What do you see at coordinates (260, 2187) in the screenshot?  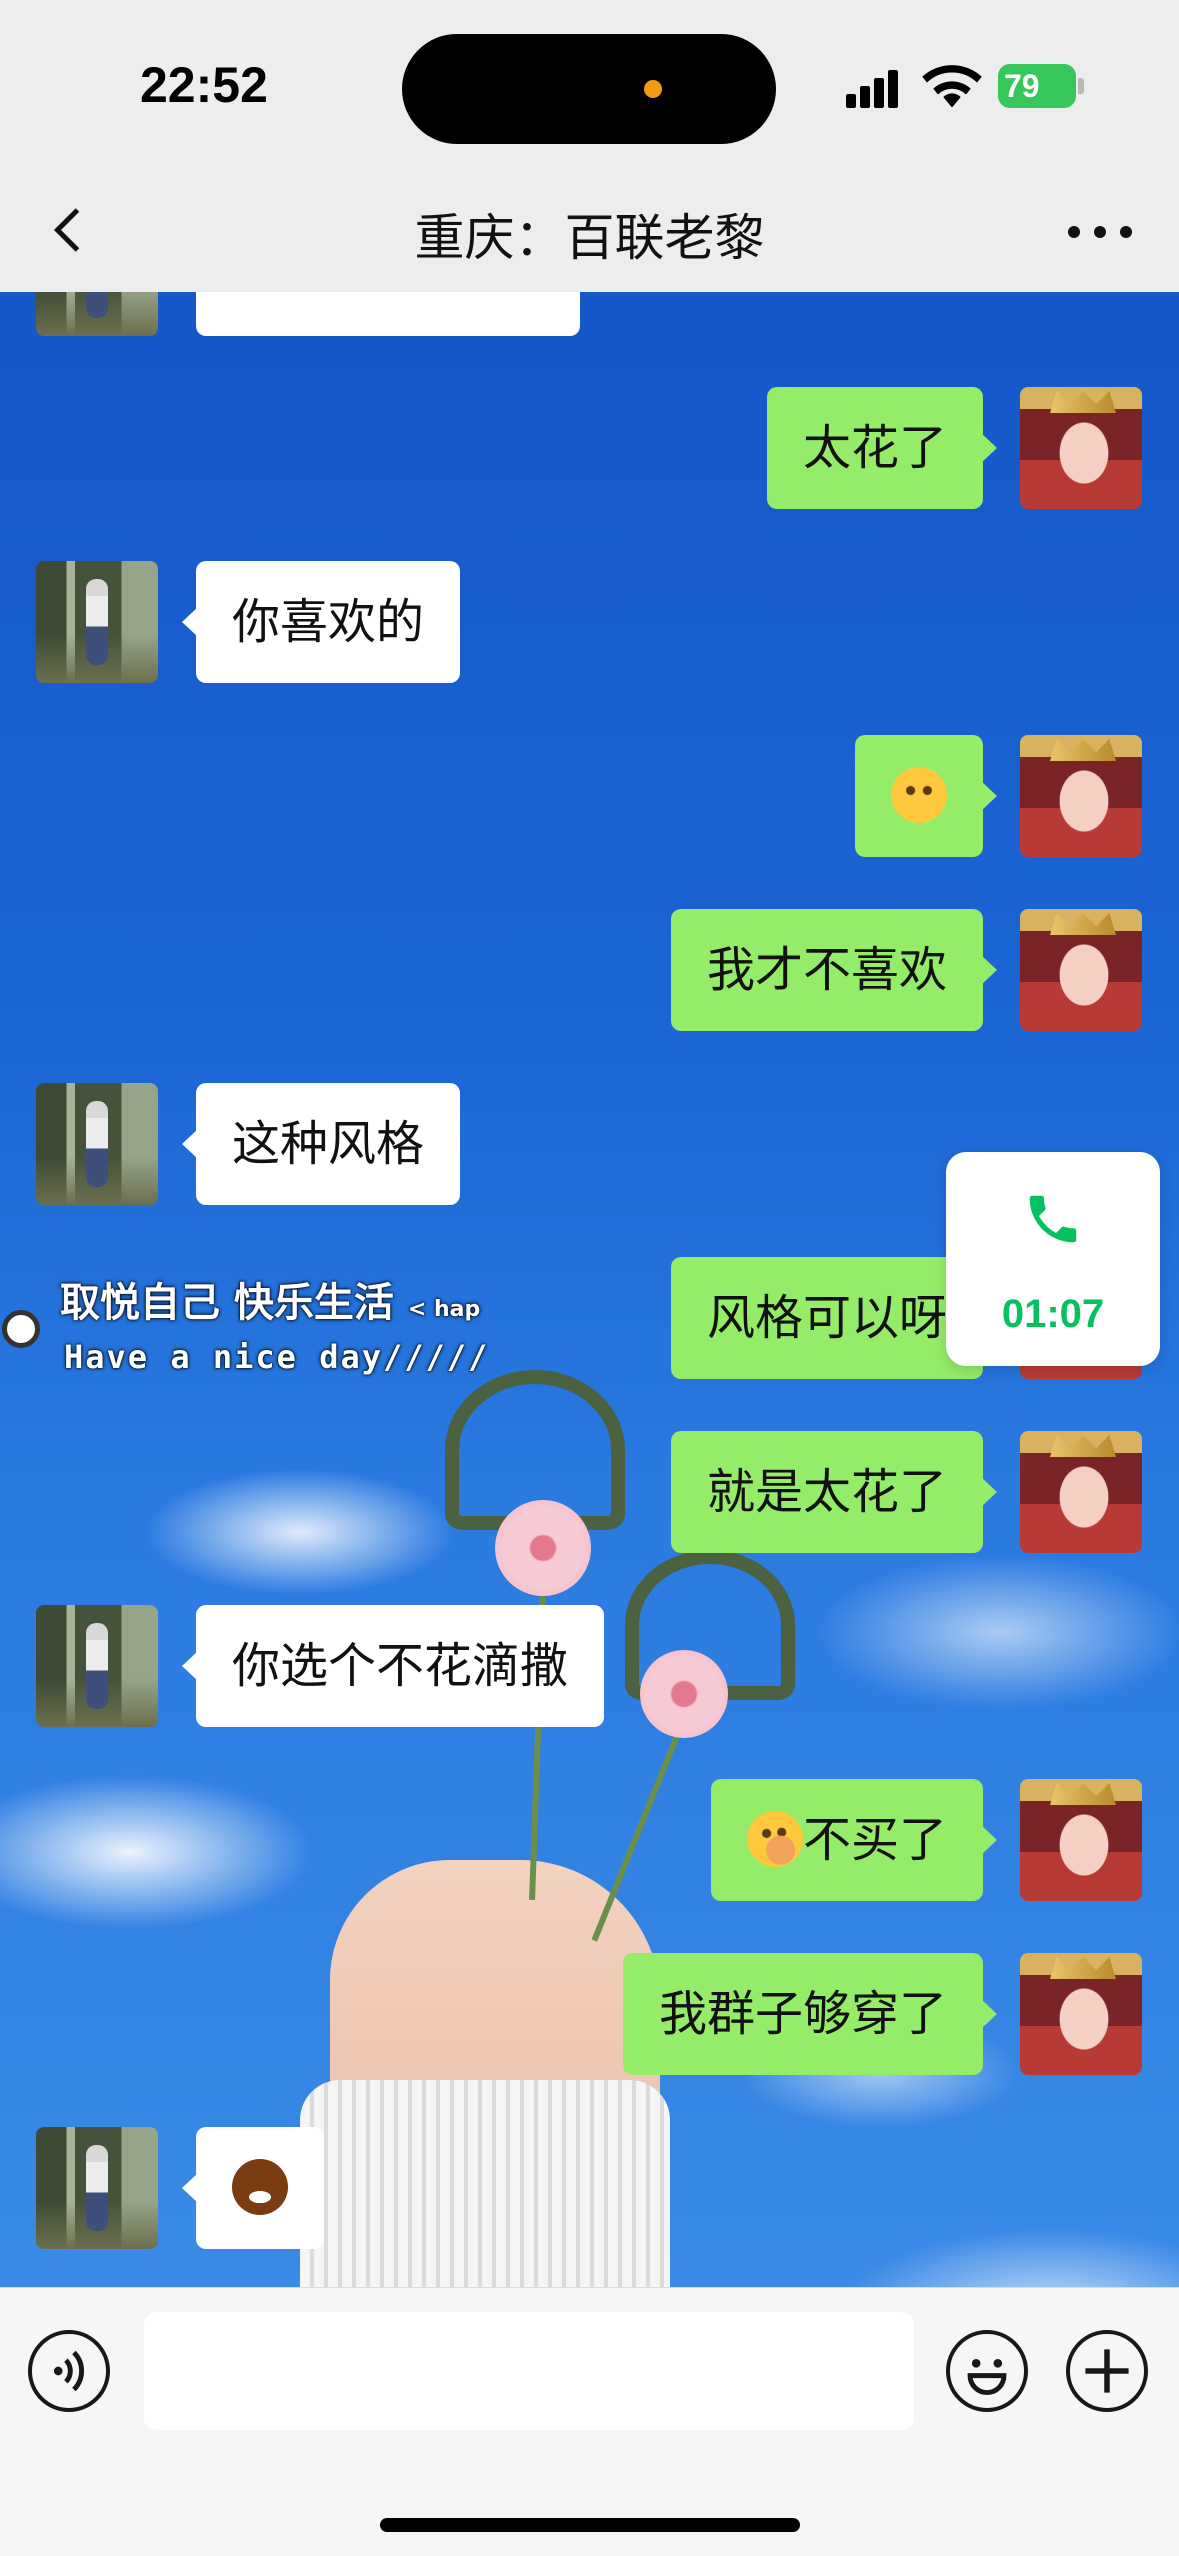 I see `grinning-face-icon` at bounding box center [260, 2187].